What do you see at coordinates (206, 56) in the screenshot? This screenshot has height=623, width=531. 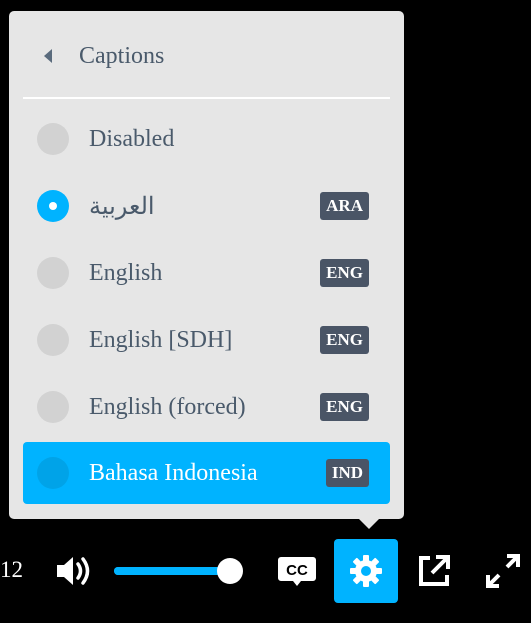 I see `captions-back-button: Captions` at bounding box center [206, 56].